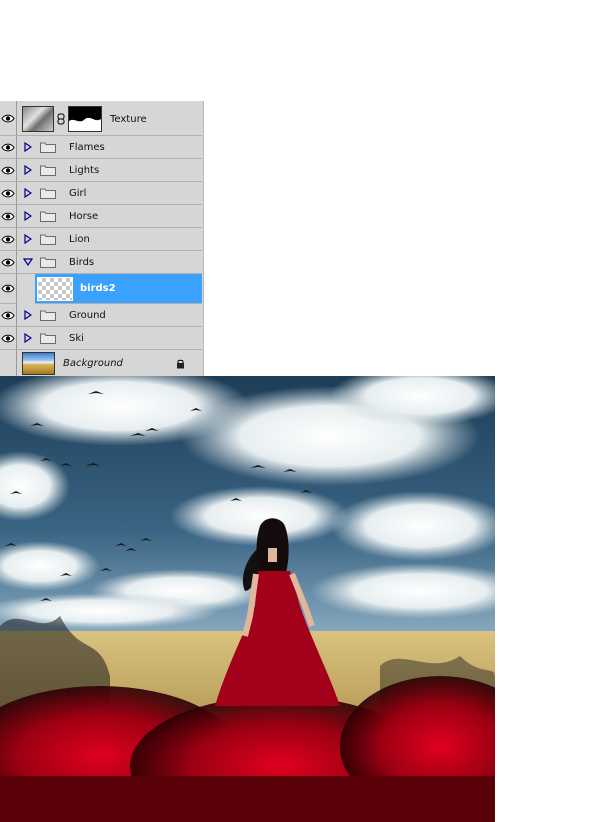 The height and width of the screenshot is (822, 600). I want to click on layer-row-lion: Lion, so click(101, 239).